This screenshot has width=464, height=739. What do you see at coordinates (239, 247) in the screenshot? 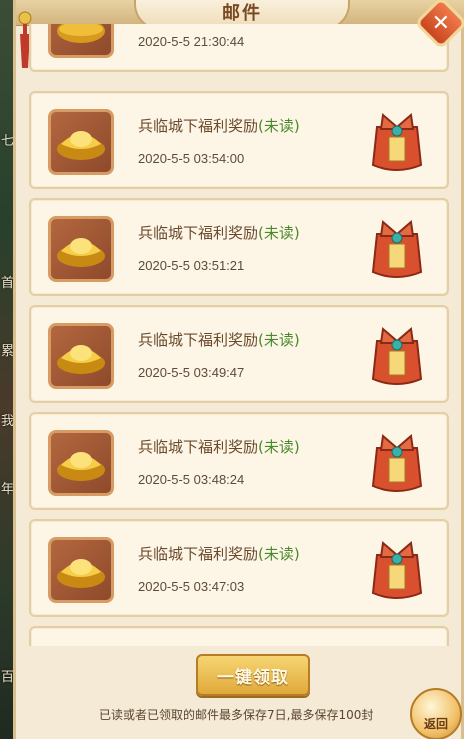
I see `mail-item: 兵临城下福利奖励(未读) 2020-5-5 03:51:21` at bounding box center [239, 247].